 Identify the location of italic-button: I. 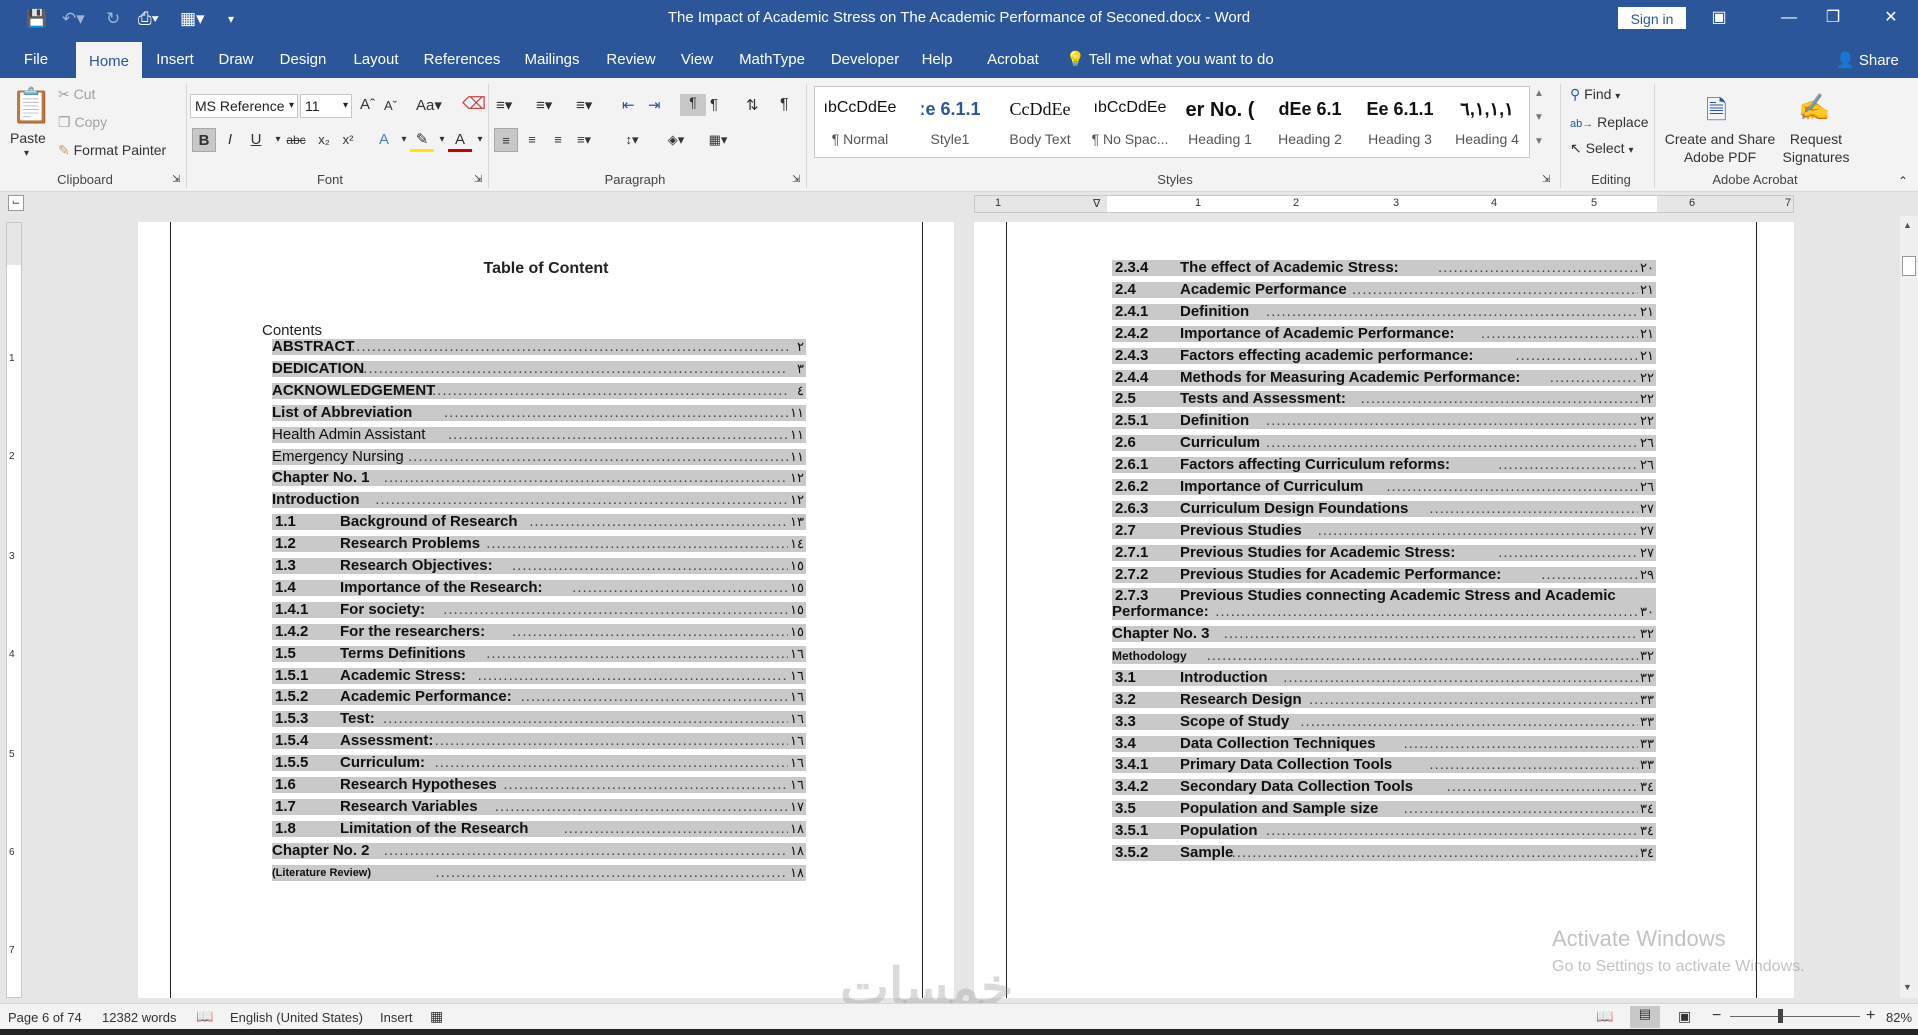
(230, 140).